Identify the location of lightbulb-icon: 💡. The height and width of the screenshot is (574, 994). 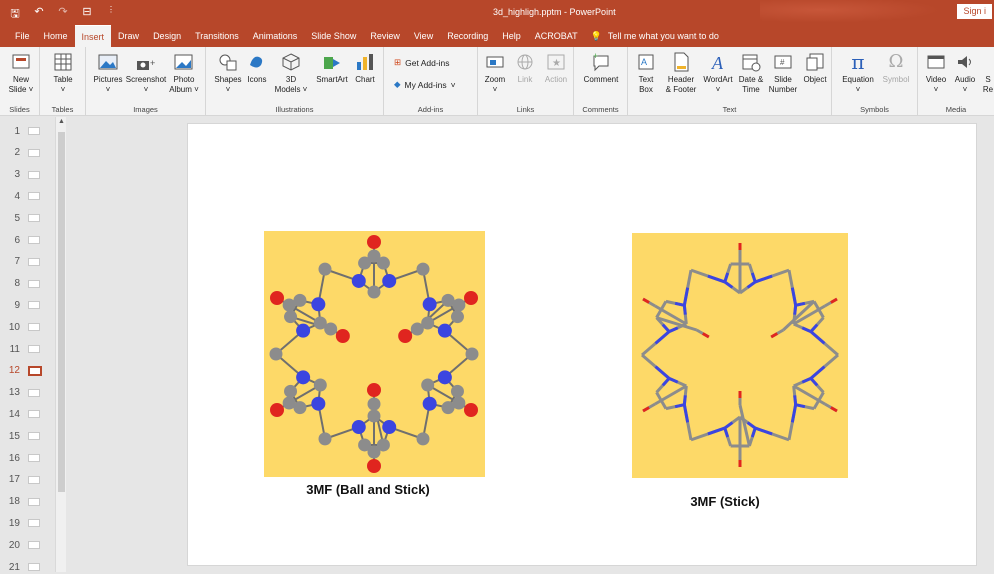
(596, 35).